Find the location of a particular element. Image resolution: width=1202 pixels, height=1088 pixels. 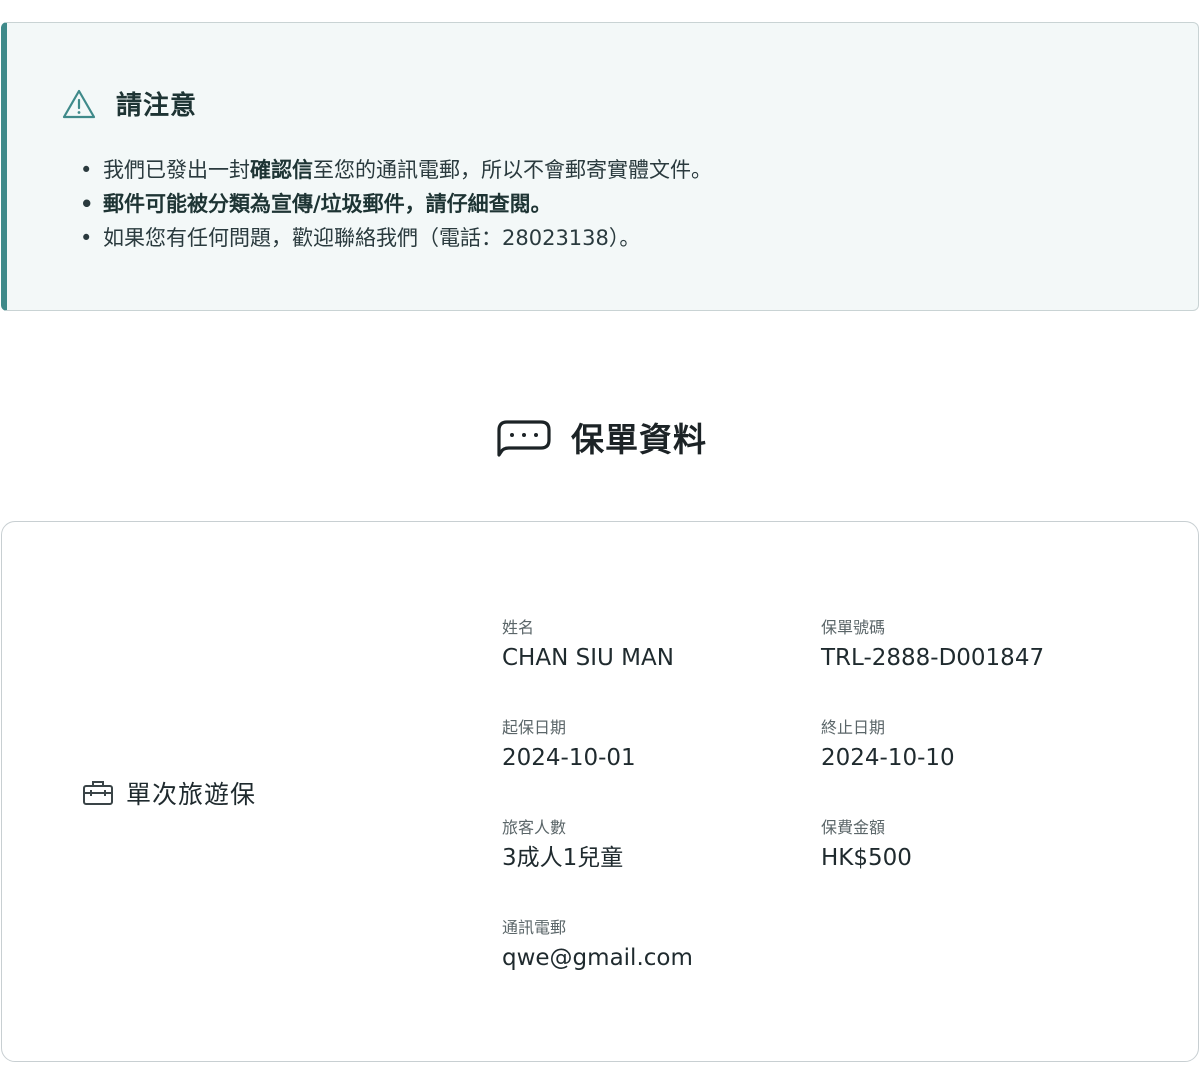

field-value: HK$500 is located at coordinates (866, 858).